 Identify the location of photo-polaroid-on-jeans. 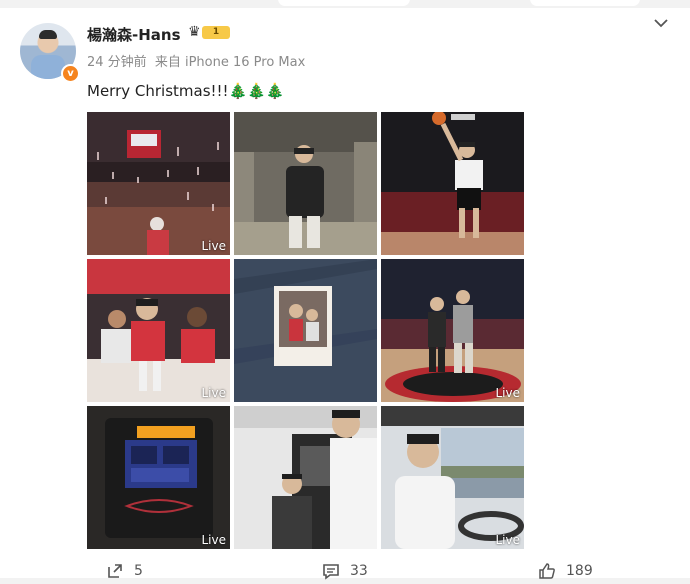
(305, 330).